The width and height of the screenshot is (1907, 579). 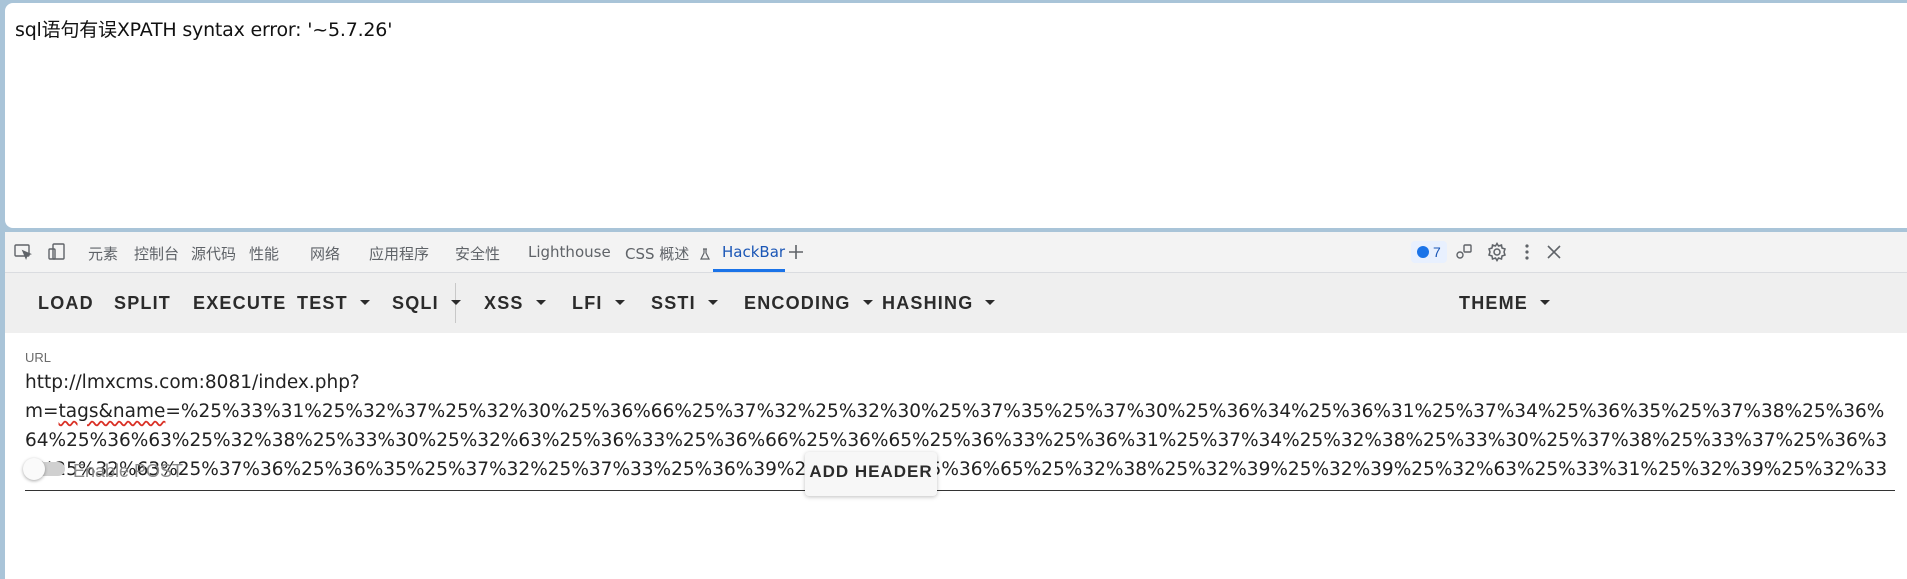 I want to click on tab-console: 控制台, so click(x=156, y=253).